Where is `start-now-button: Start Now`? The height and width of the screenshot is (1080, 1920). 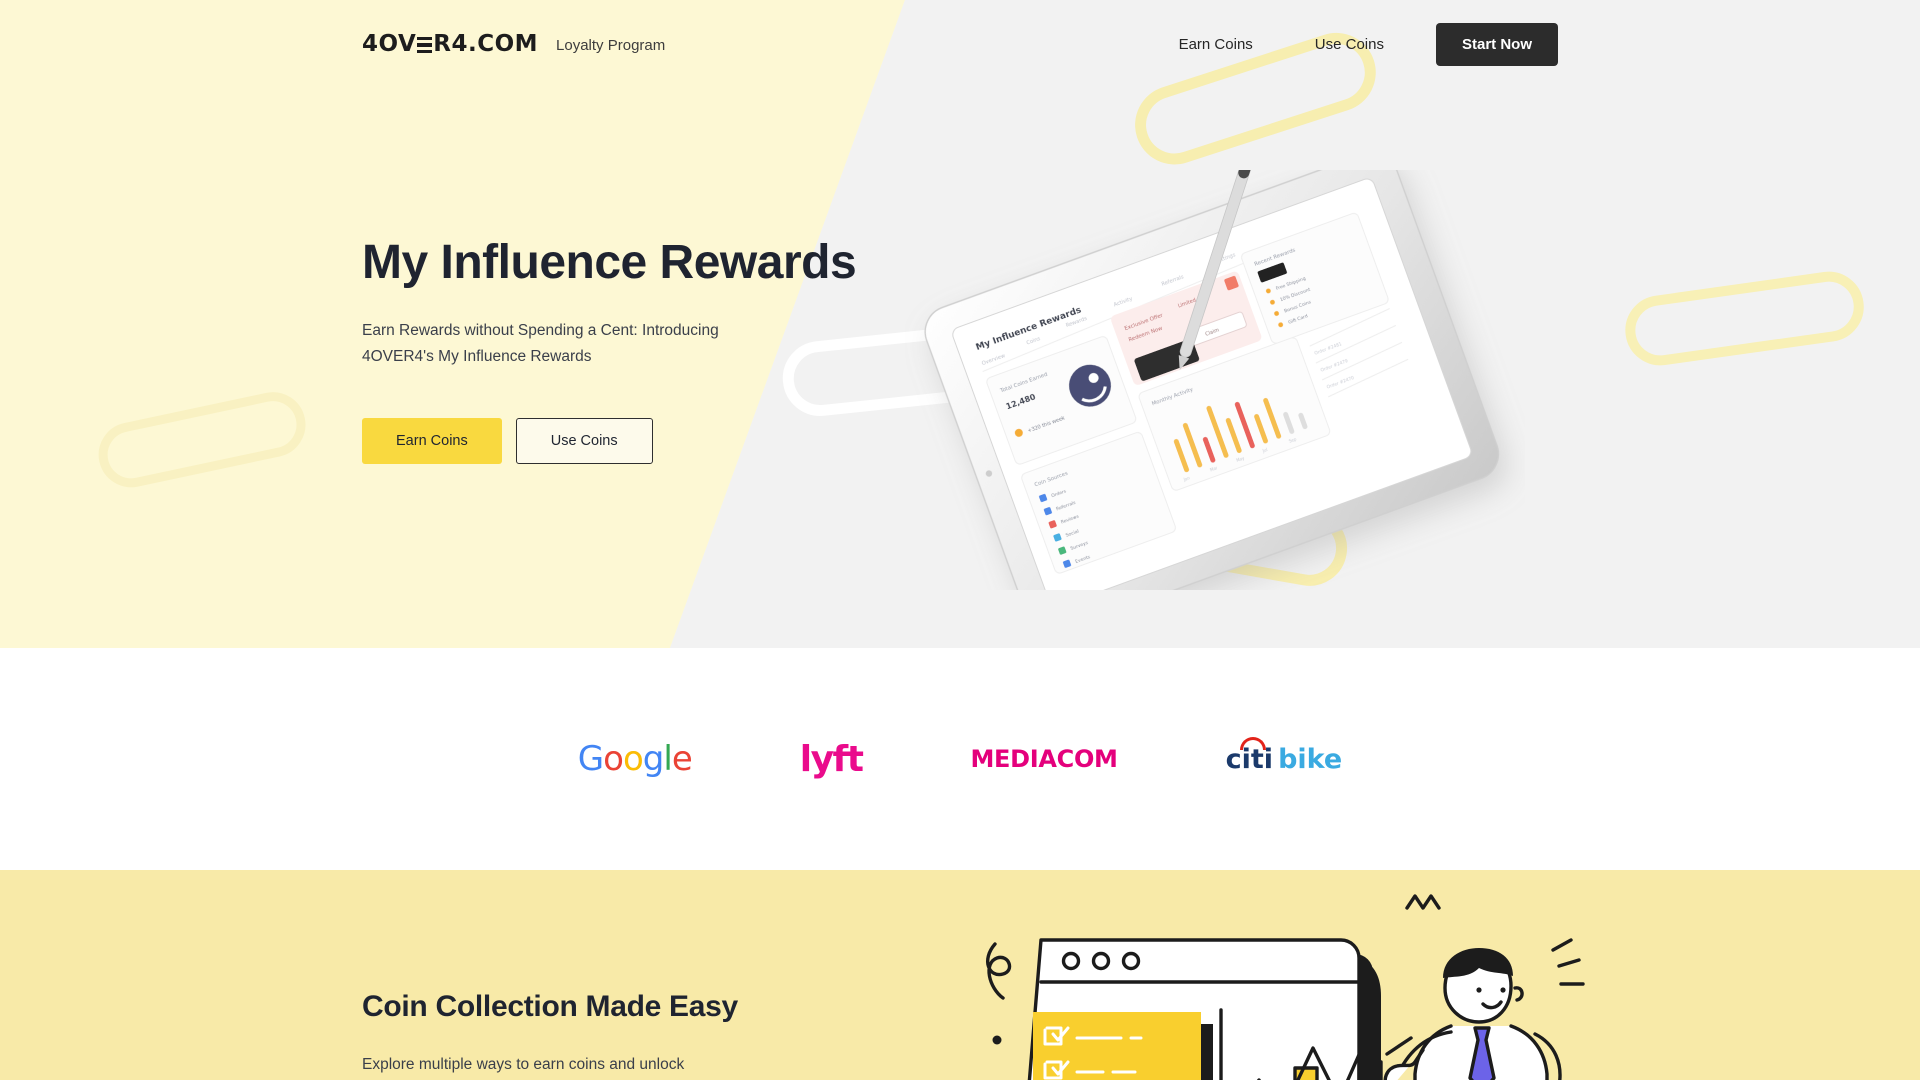 start-now-button: Start Now is located at coordinates (1496, 44).